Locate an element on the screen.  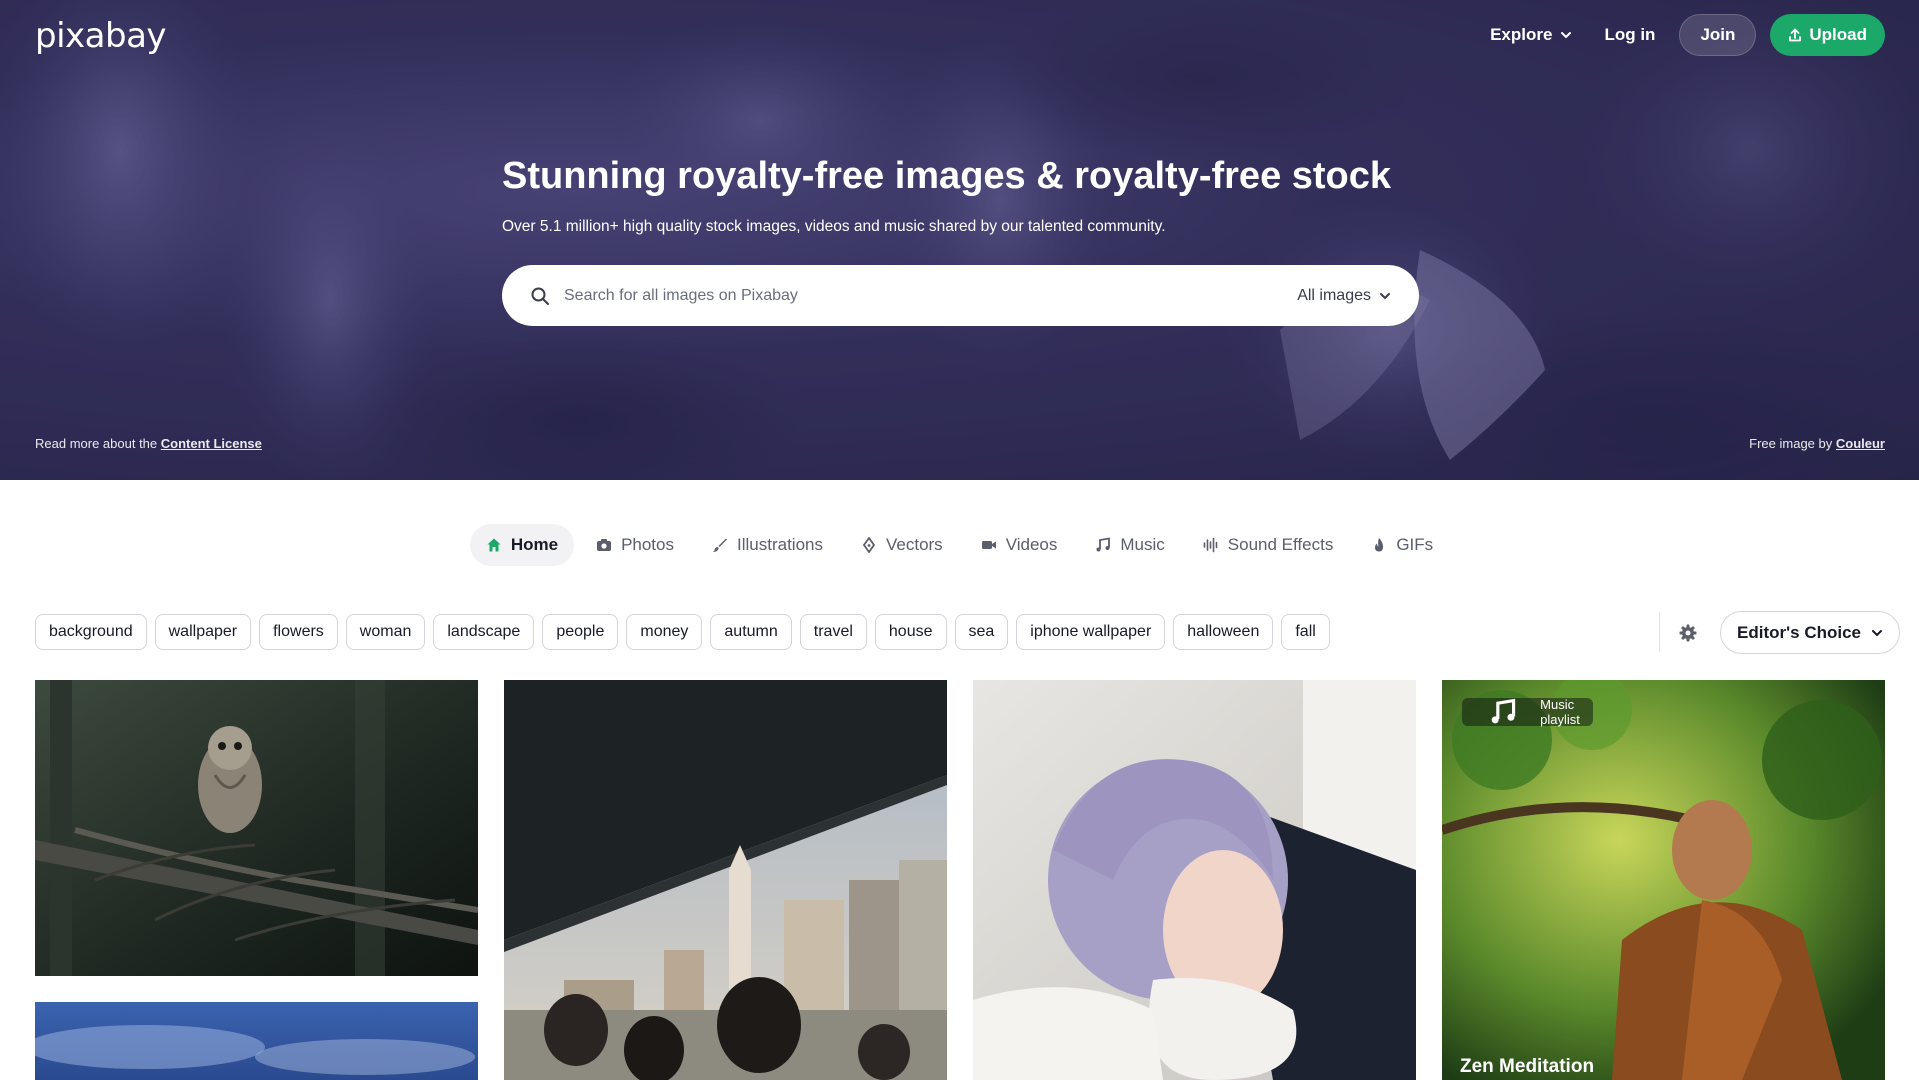
upload-icon is located at coordinates (1795, 35).